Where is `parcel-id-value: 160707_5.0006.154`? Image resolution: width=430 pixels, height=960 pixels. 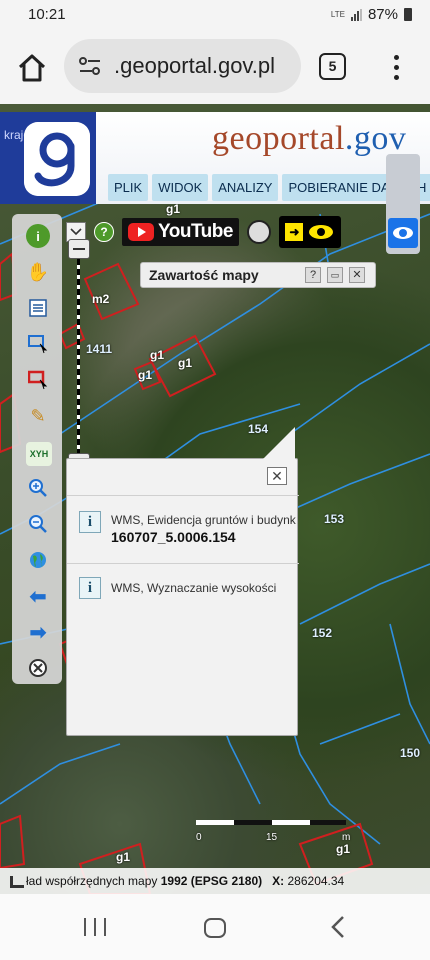 parcel-id-value: 160707_5.0006.154 is located at coordinates (173, 537).